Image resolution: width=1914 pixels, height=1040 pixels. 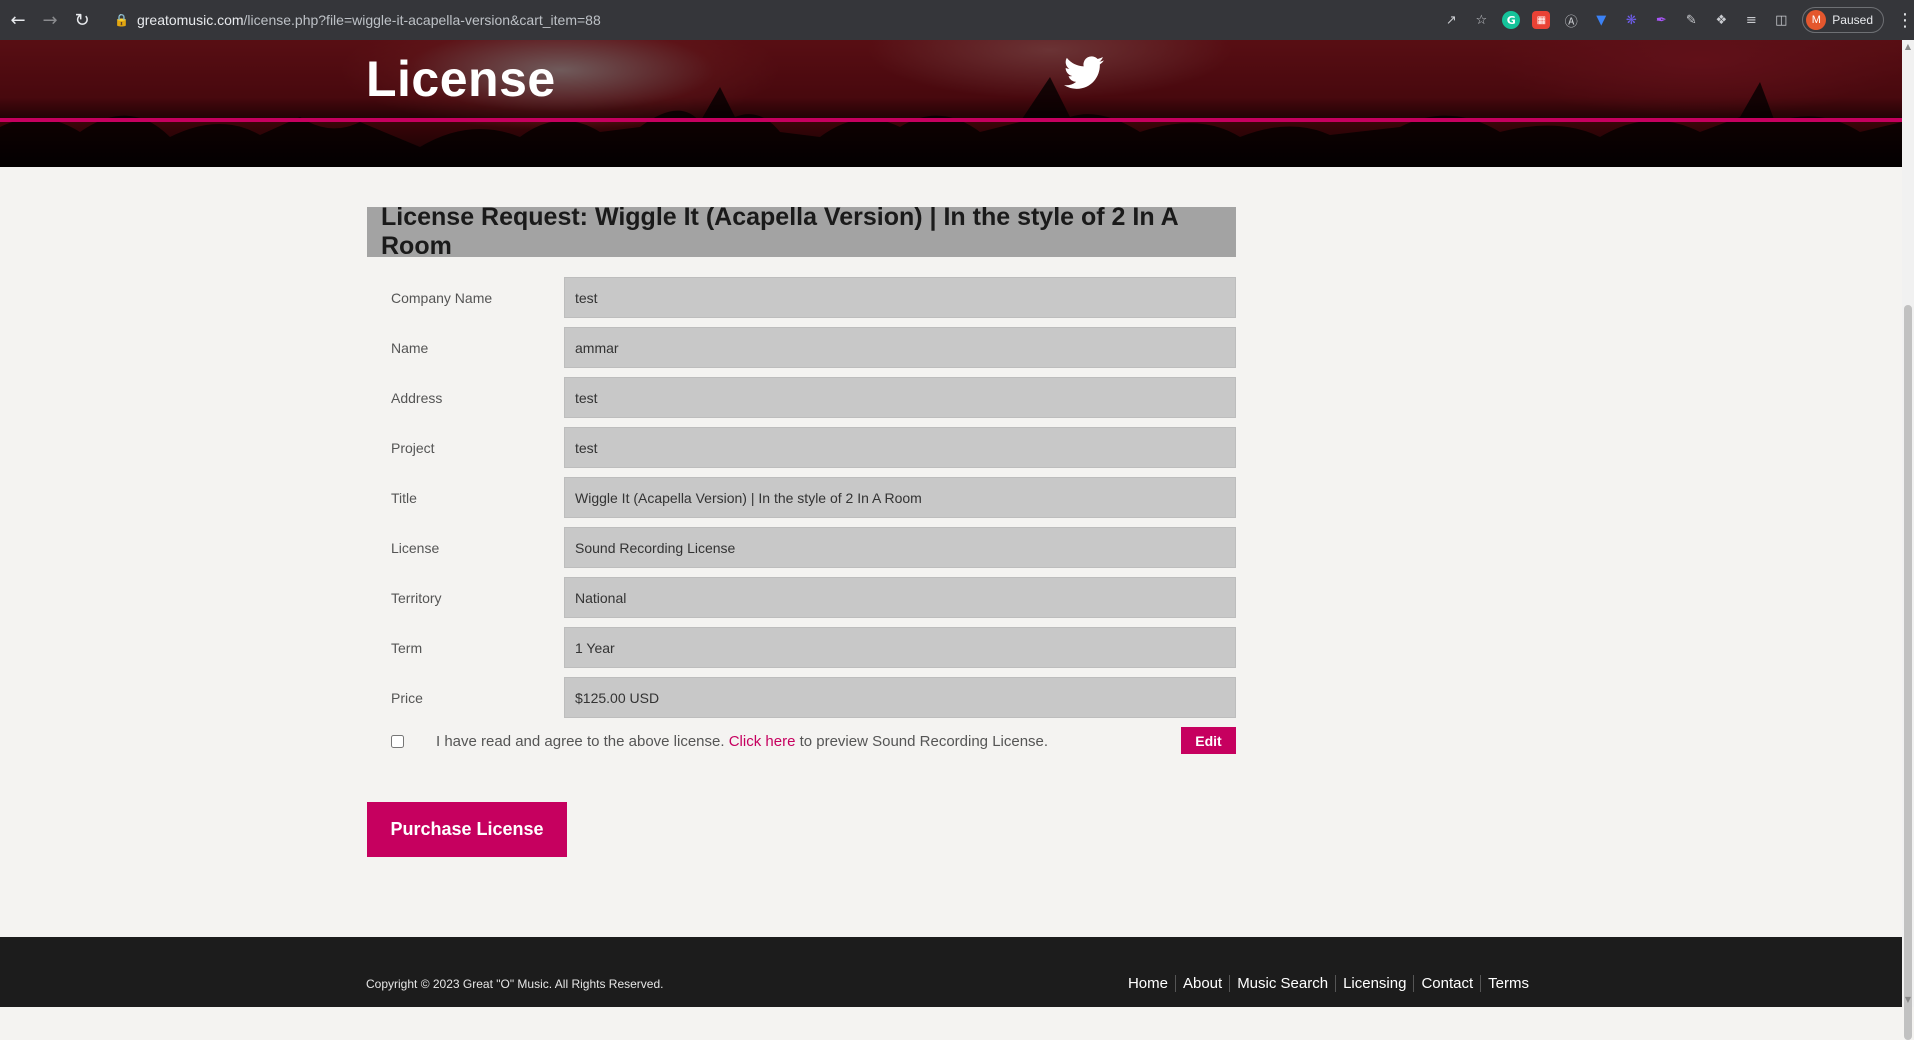 What do you see at coordinates (18, 20) in the screenshot?
I see `back-icon: ←` at bounding box center [18, 20].